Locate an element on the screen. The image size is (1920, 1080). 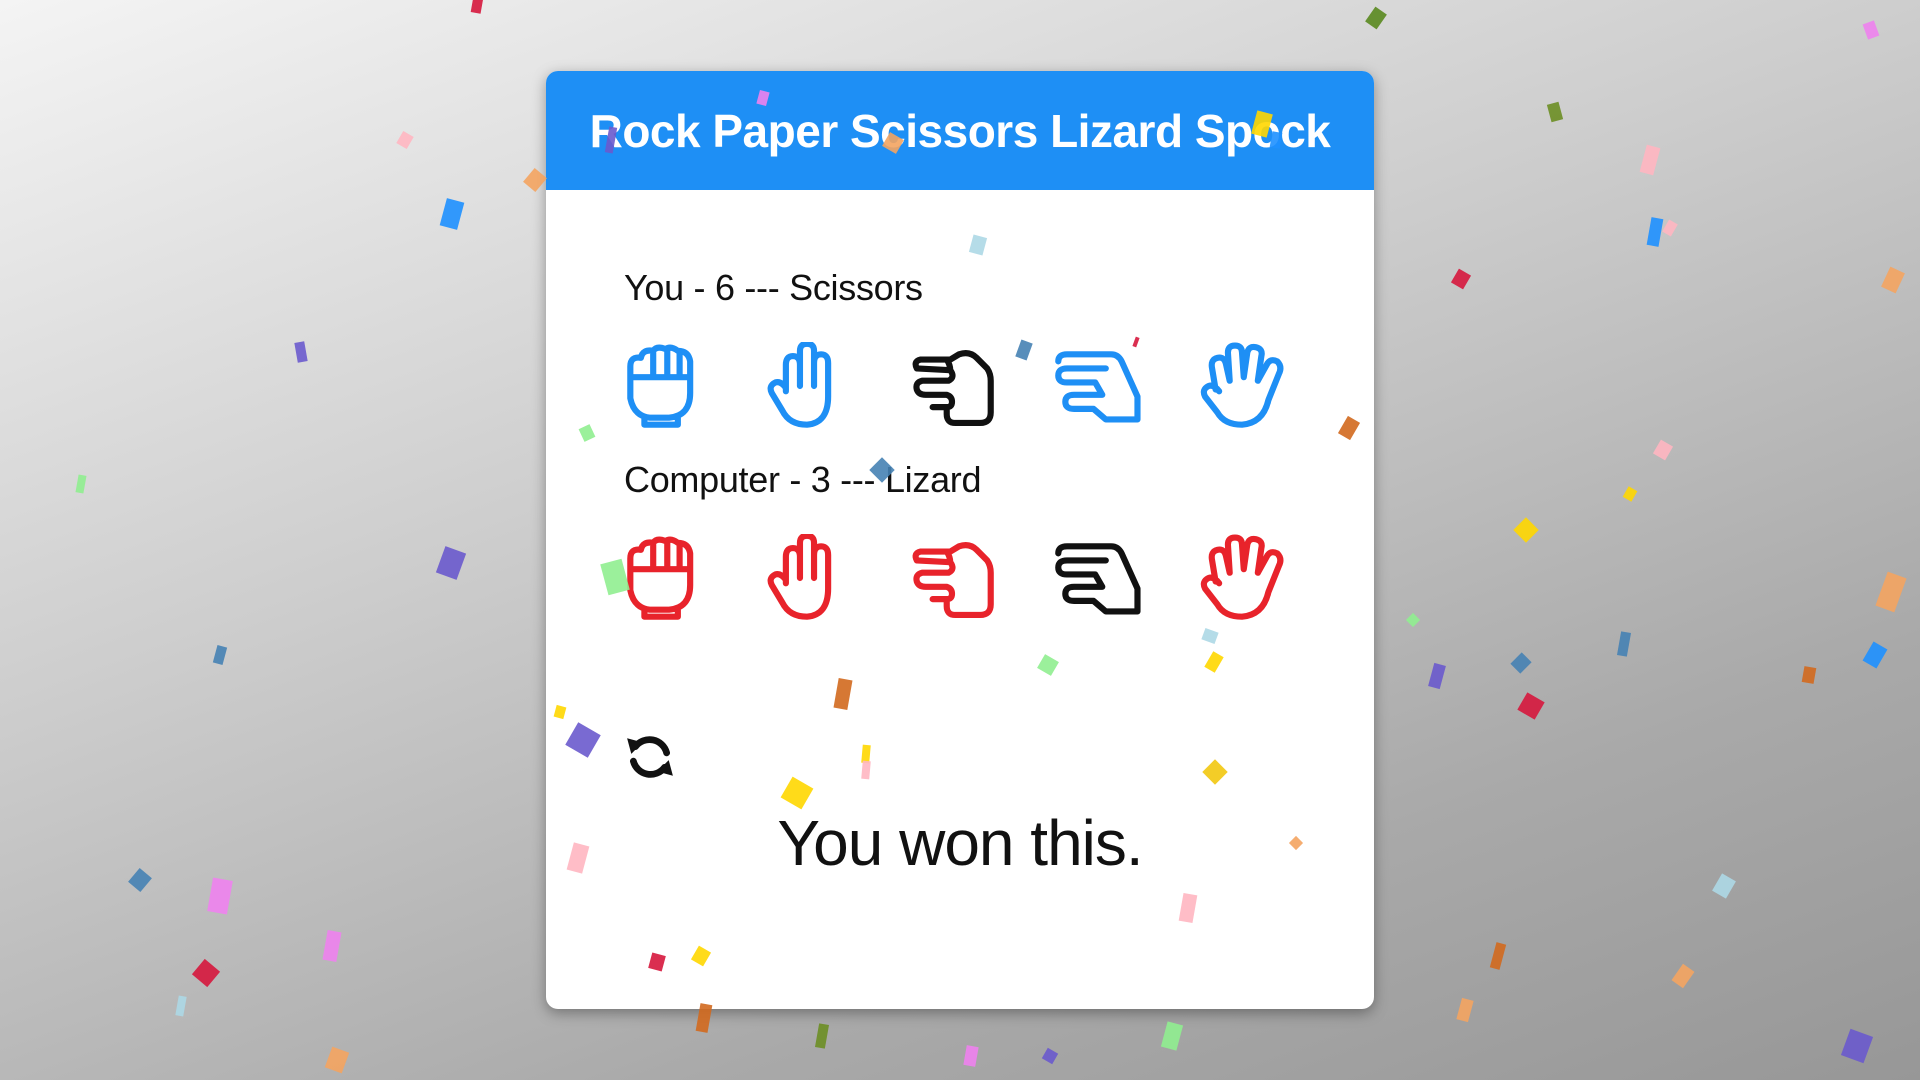
reset-button is located at coordinates (650, 757).